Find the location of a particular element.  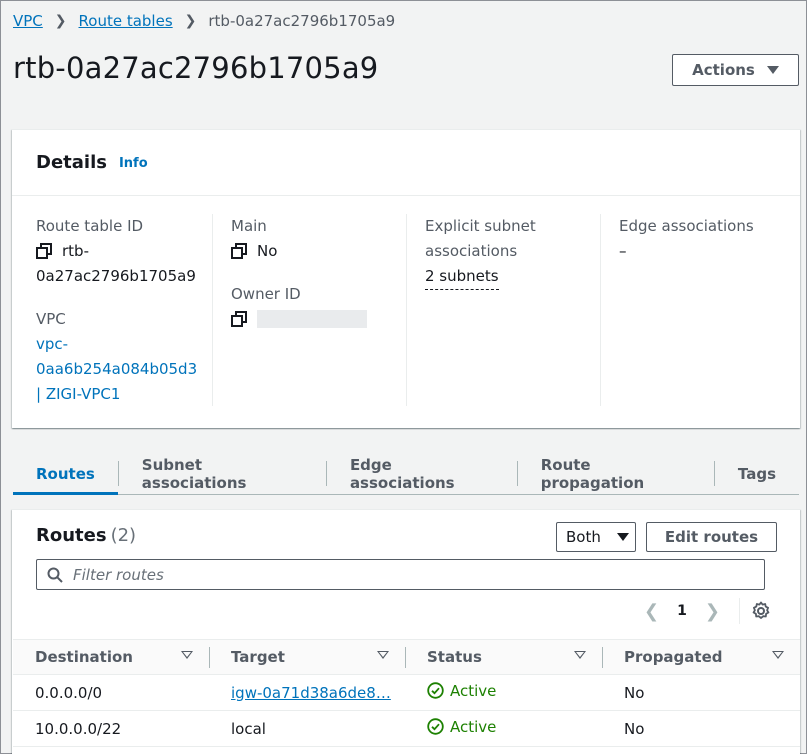

vpc-label: VPC is located at coordinates (51, 319).